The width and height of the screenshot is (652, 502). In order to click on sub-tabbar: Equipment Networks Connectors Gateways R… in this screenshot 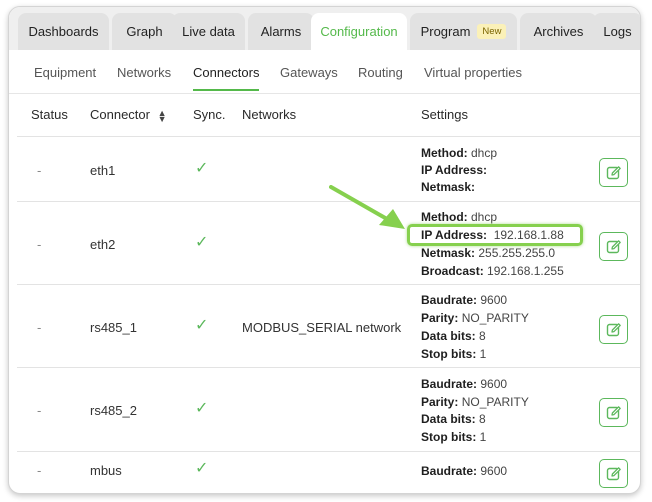, I will do `click(324, 72)`.